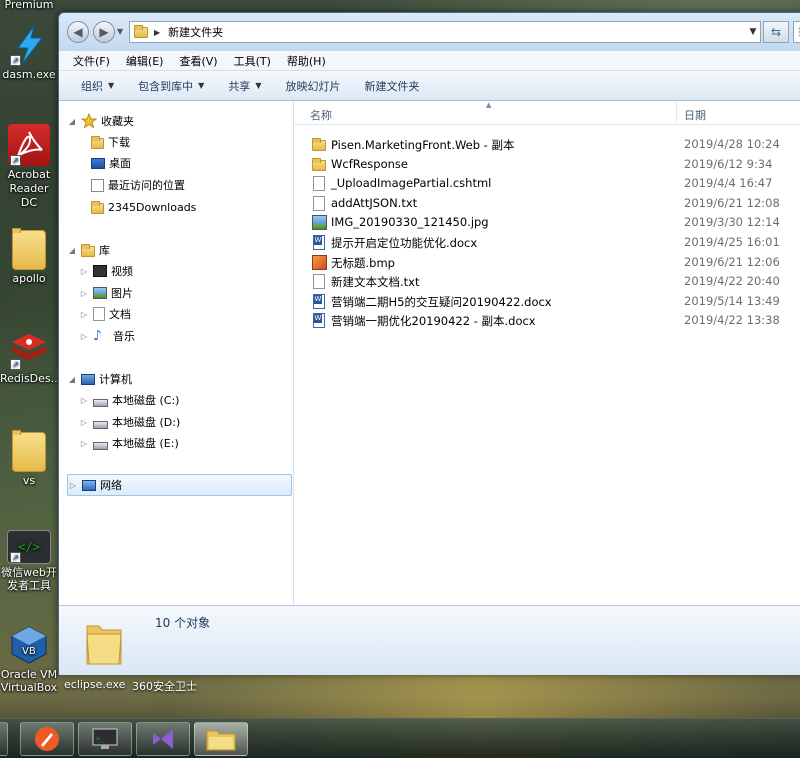 This screenshot has width=800, height=758. What do you see at coordinates (547, 183) in the screenshot?
I see `file-row: _UploadImagePartial.cshtml 2019/4/4 16:47` at bounding box center [547, 183].